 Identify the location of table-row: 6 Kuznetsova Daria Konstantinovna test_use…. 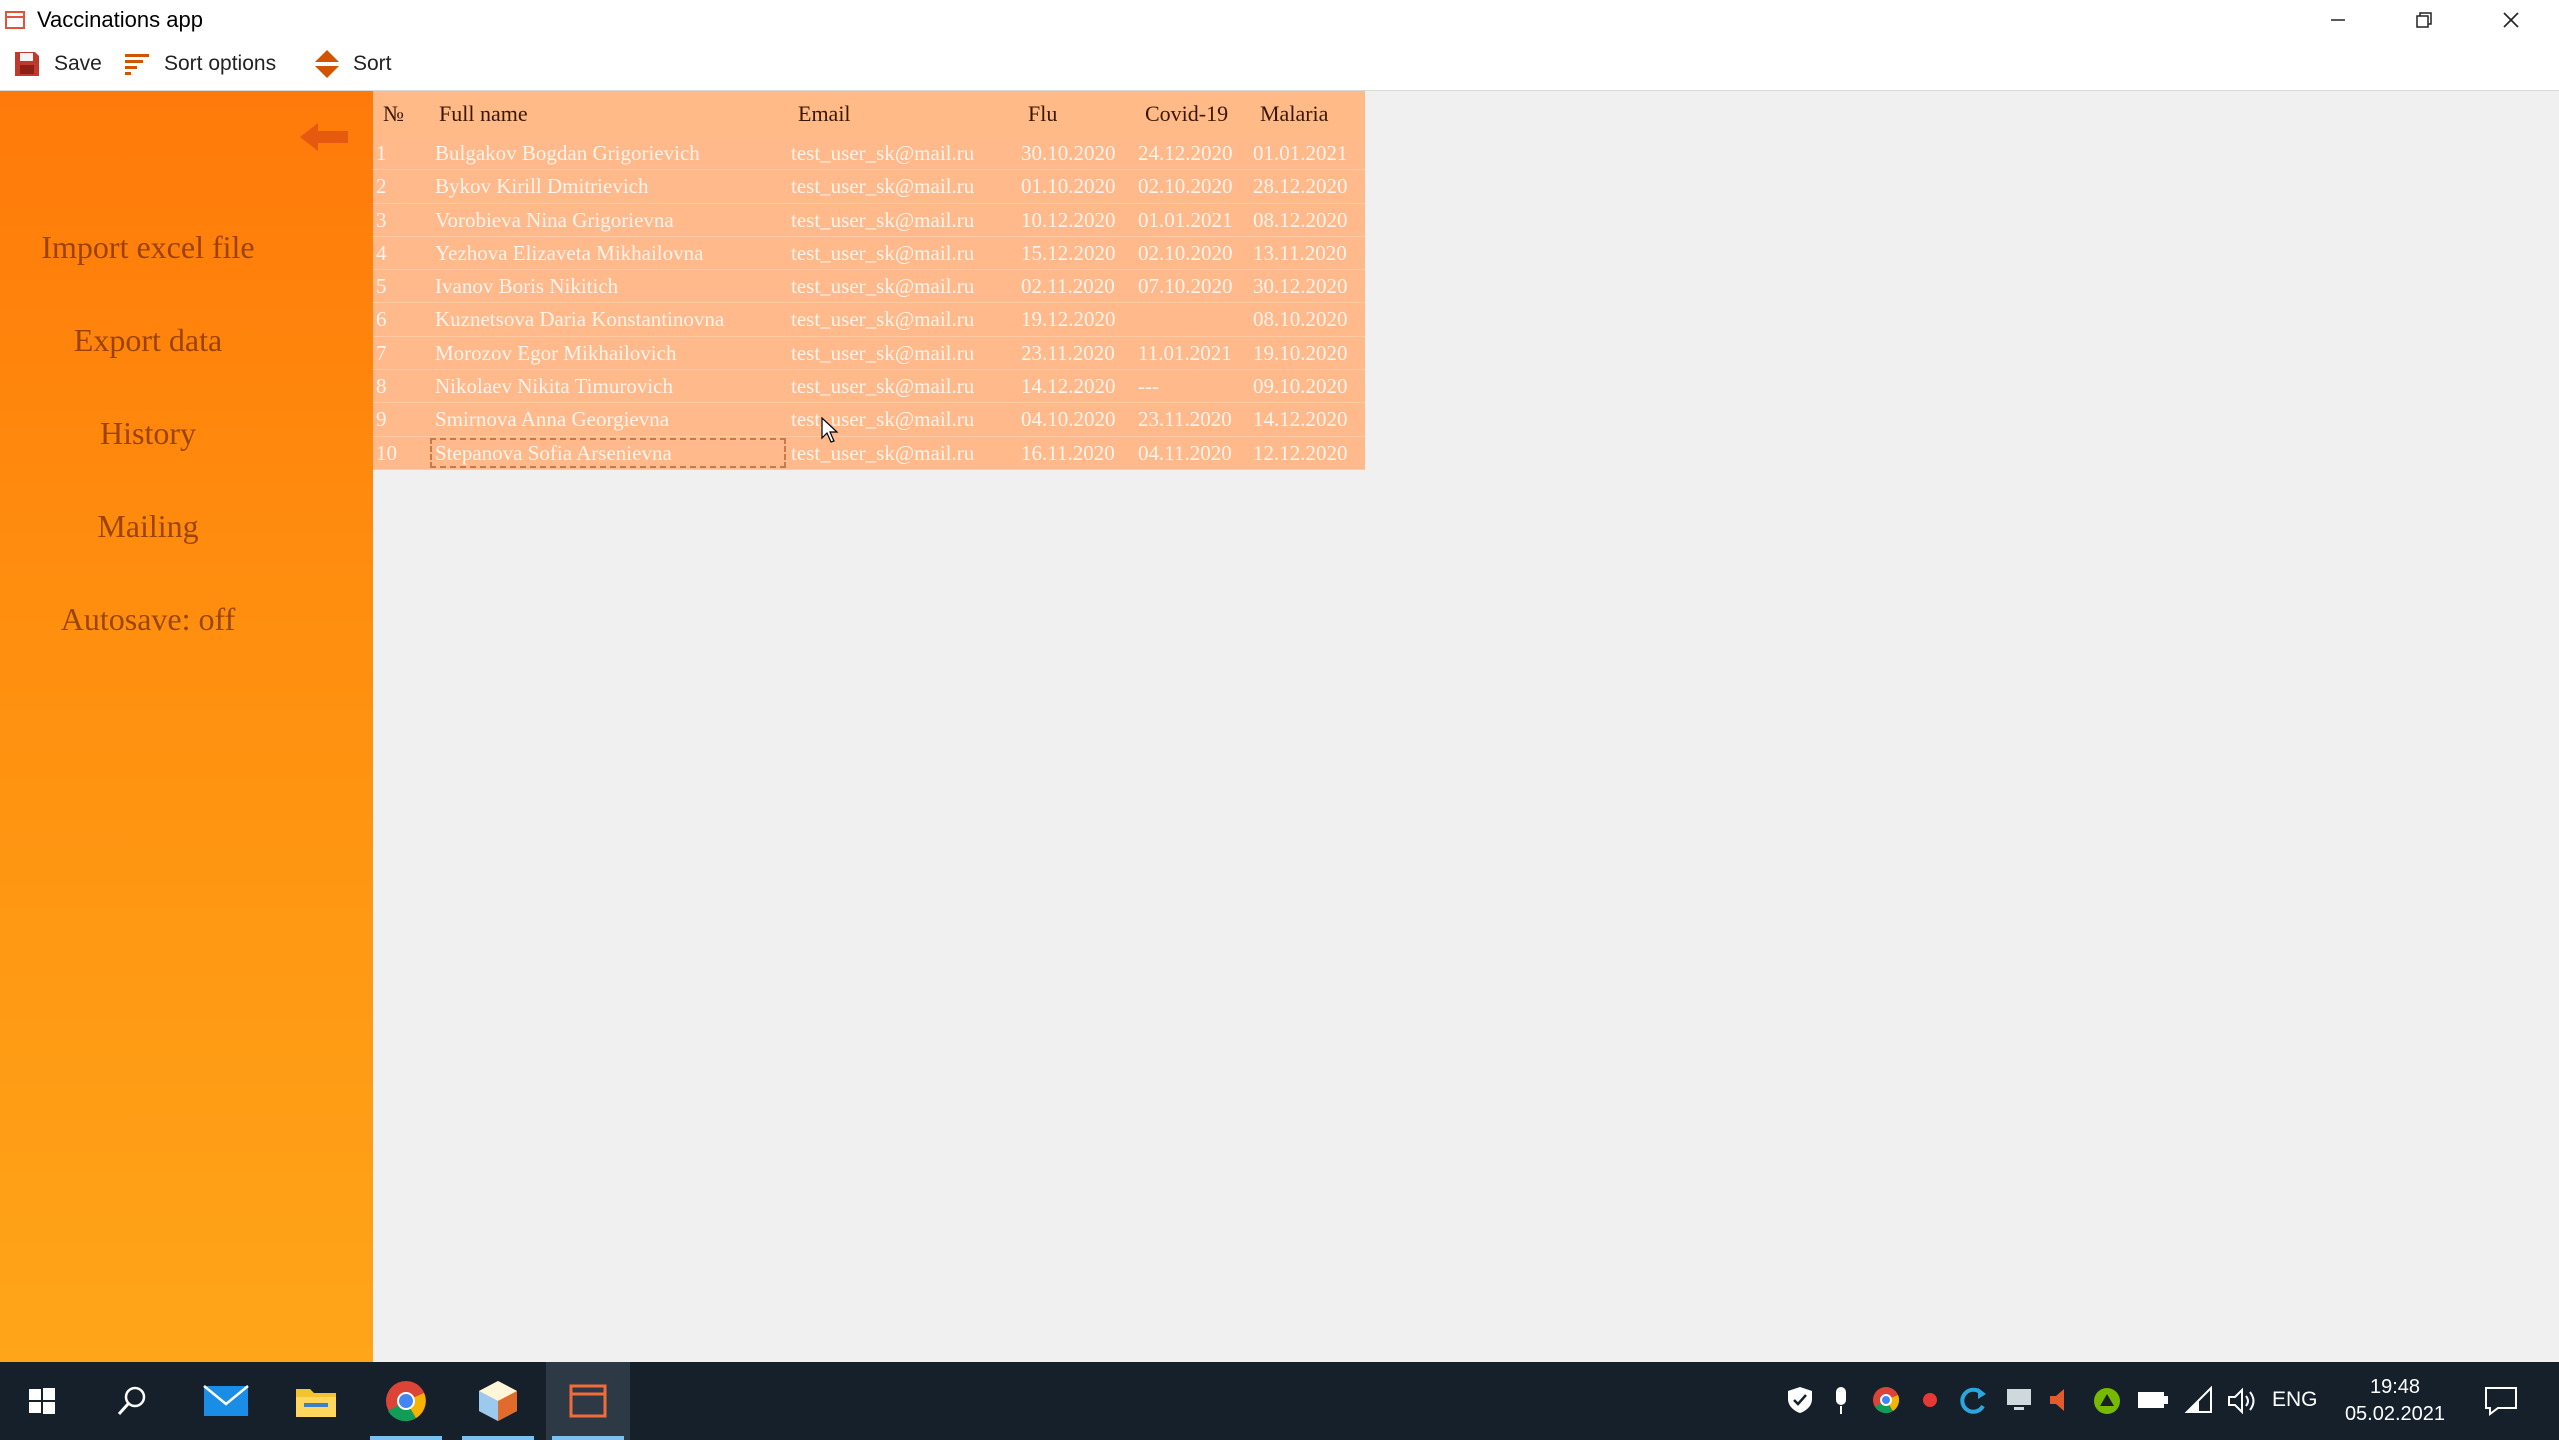
(869, 320).